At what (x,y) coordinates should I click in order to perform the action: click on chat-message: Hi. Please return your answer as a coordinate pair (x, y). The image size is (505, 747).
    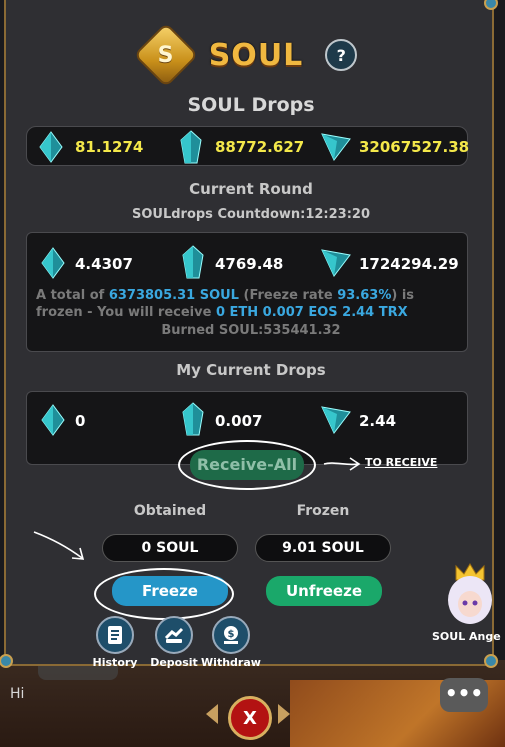
    Looking at the image, I should click on (17, 694).